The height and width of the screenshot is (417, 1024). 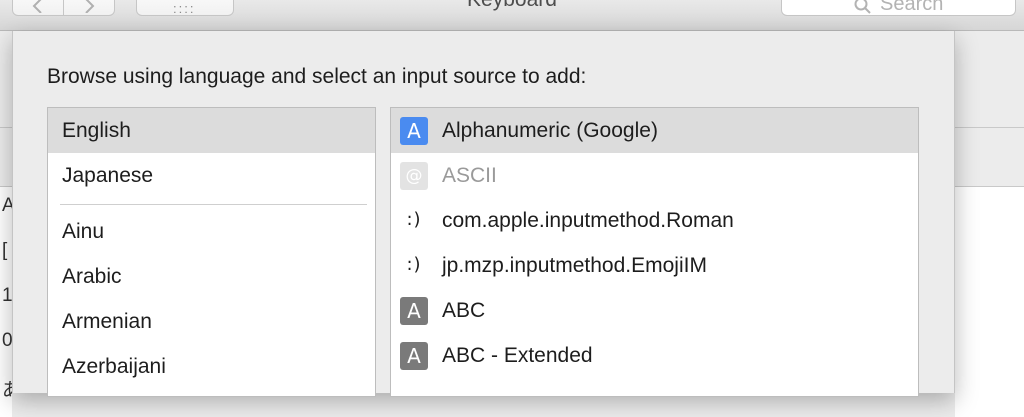 I want to click on search-input, so click(x=940, y=8).